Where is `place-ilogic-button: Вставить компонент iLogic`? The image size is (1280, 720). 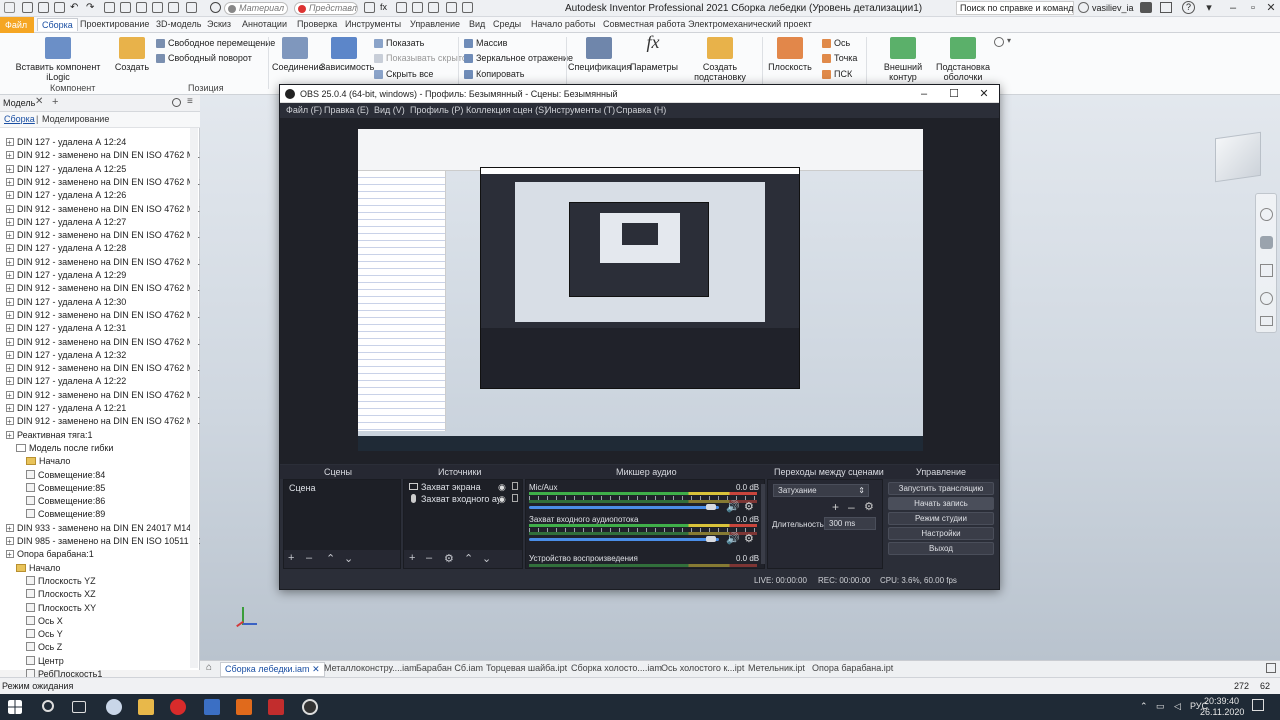
place-ilogic-button: Вставить компонент iLogic is located at coordinates (58, 59).